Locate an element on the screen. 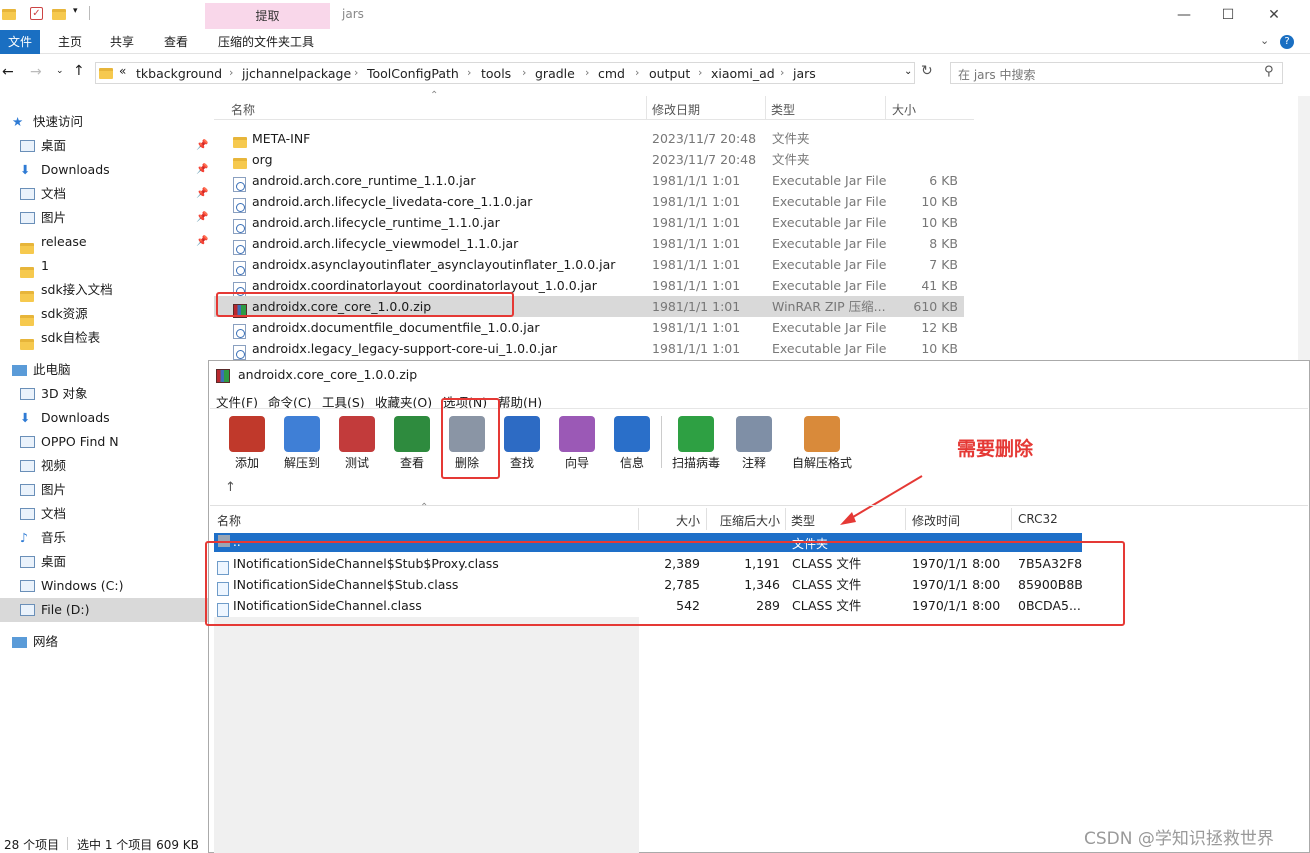 The width and height of the screenshot is (1310, 853). minimize-button: — is located at coordinates (1184, 15).